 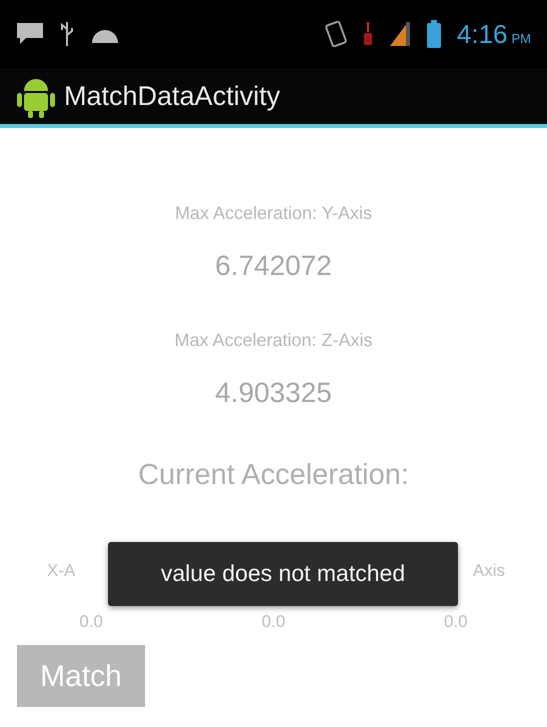 What do you see at coordinates (433, 34) in the screenshot?
I see `battery-icon` at bounding box center [433, 34].